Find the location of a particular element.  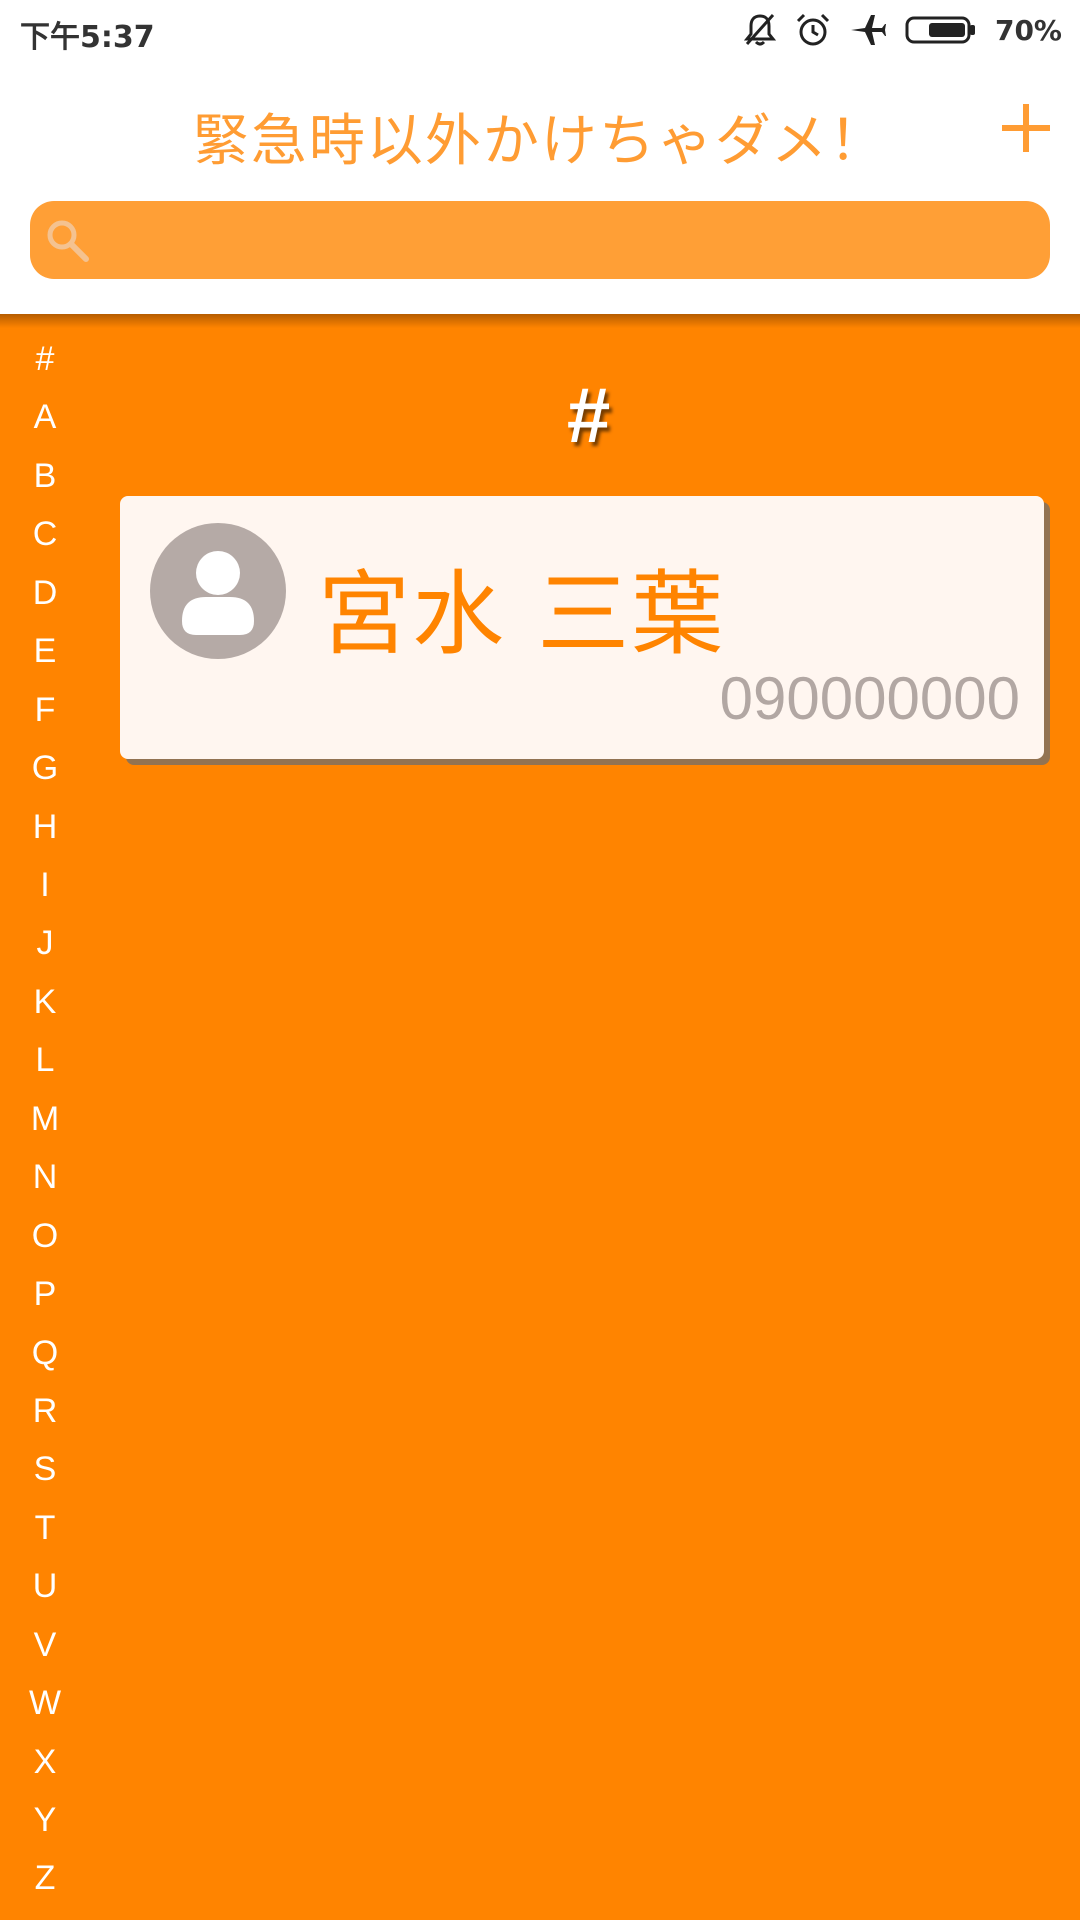

page-title: 緊急時以外かけちゃダメ！ is located at coordinates (540, 141).